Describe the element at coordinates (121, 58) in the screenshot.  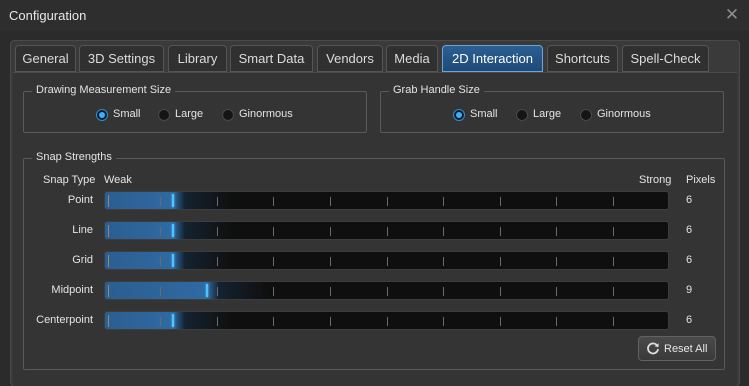
I see `tab-3d-settings: 3D Settings` at that location.